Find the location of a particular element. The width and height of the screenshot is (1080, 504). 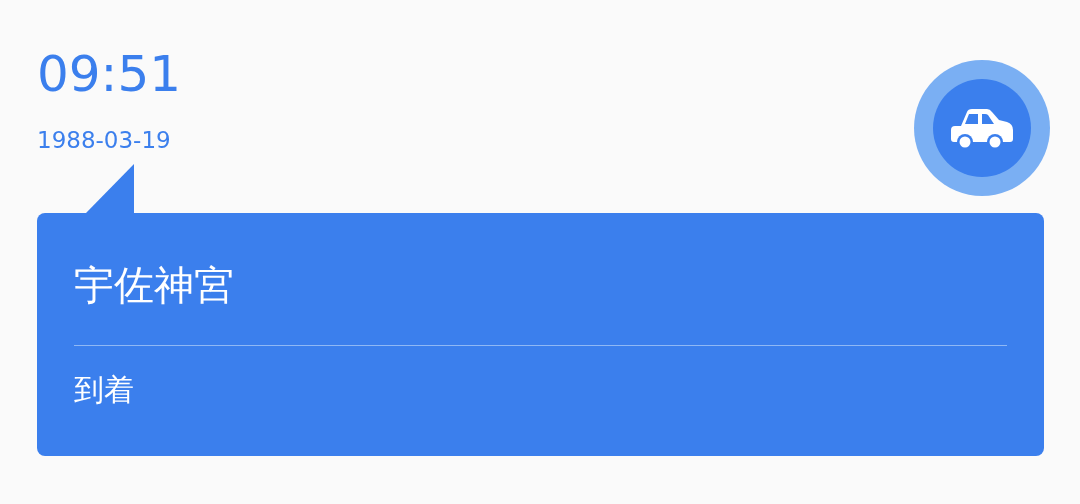

car-icon is located at coordinates (982, 128).